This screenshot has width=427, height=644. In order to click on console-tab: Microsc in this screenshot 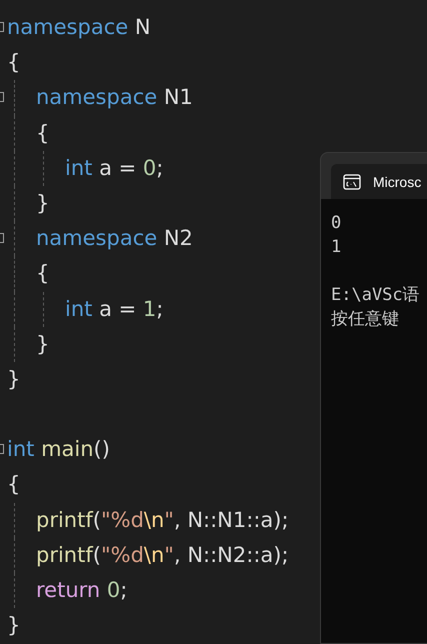, I will do `click(379, 181)`.